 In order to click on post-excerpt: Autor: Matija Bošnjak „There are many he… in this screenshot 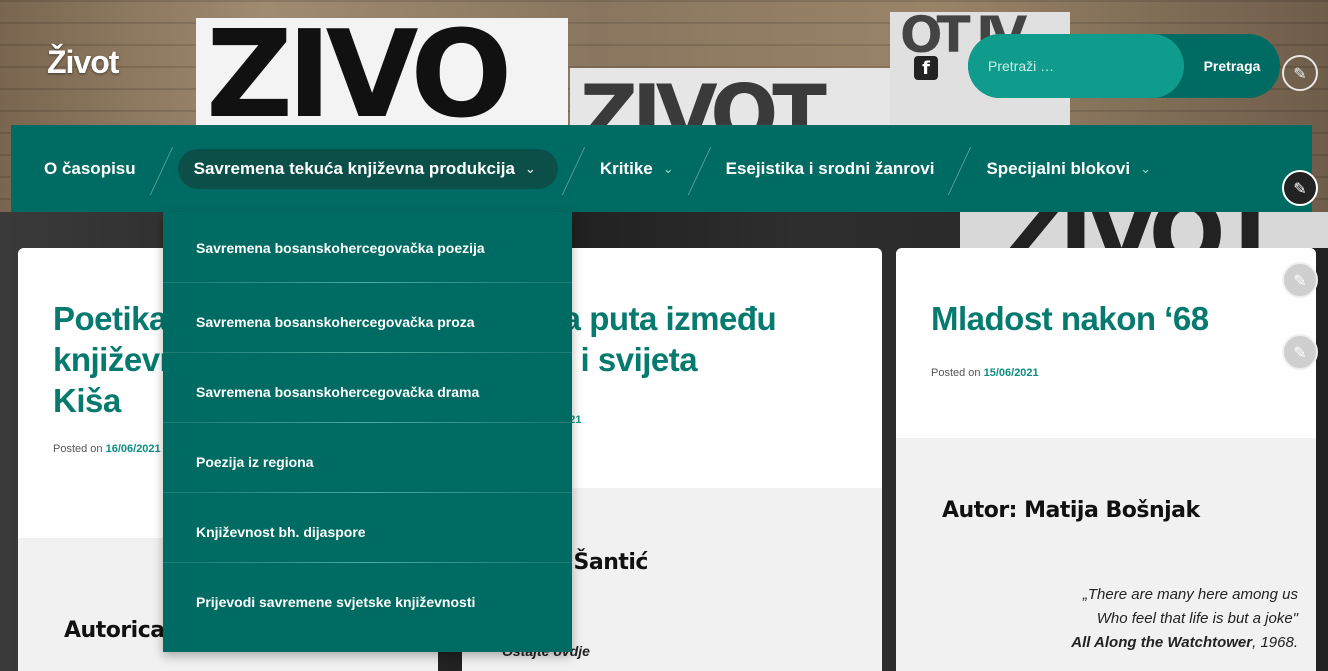, I will do `click(1106, 554)`.